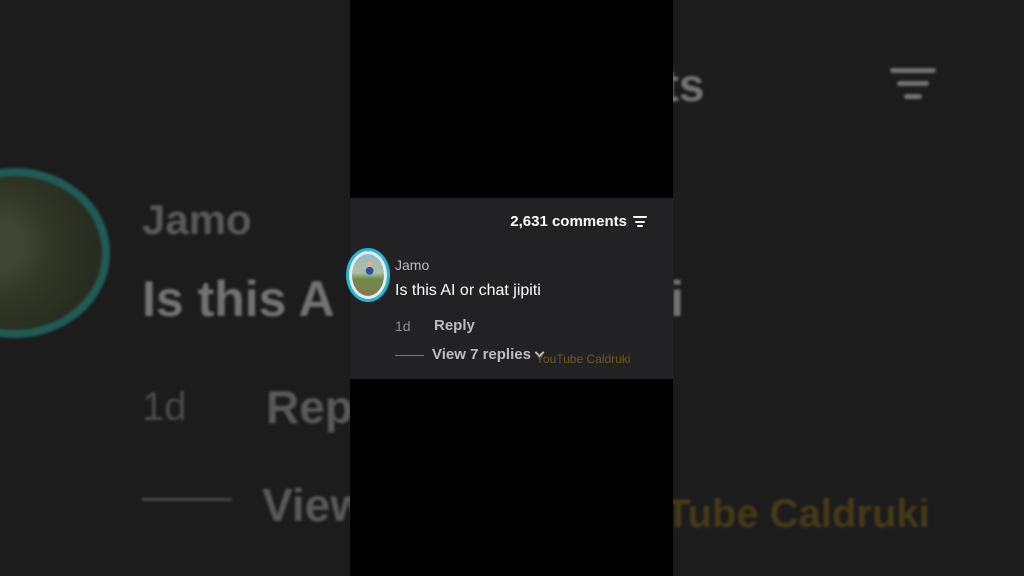 This screenshot has width=1024, height=576. What do you see at coordinates (481, 354) in the screenshot?
I see `view-replies-label: View 7 replies` at bounding box center [481, 354].